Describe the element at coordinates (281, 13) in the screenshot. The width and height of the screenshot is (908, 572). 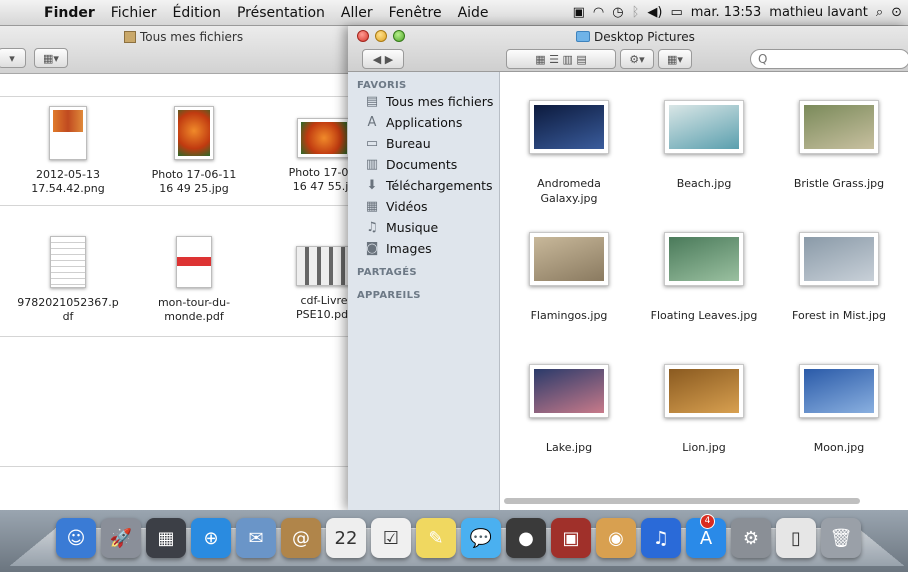
I see `menu-presentation: Présentation` at that location.